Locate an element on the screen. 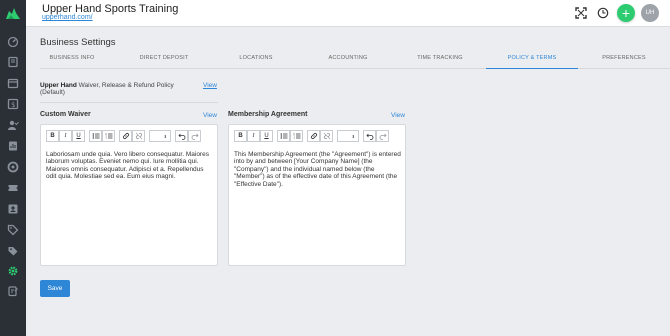 The width and height of the screenshot is (670, 336). policy-default-label: (Default) is located at coordinates (52, 92).